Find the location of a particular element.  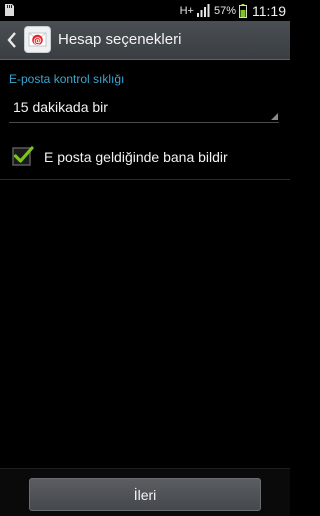

sd-card-icon is located at coordinates (9, 10).